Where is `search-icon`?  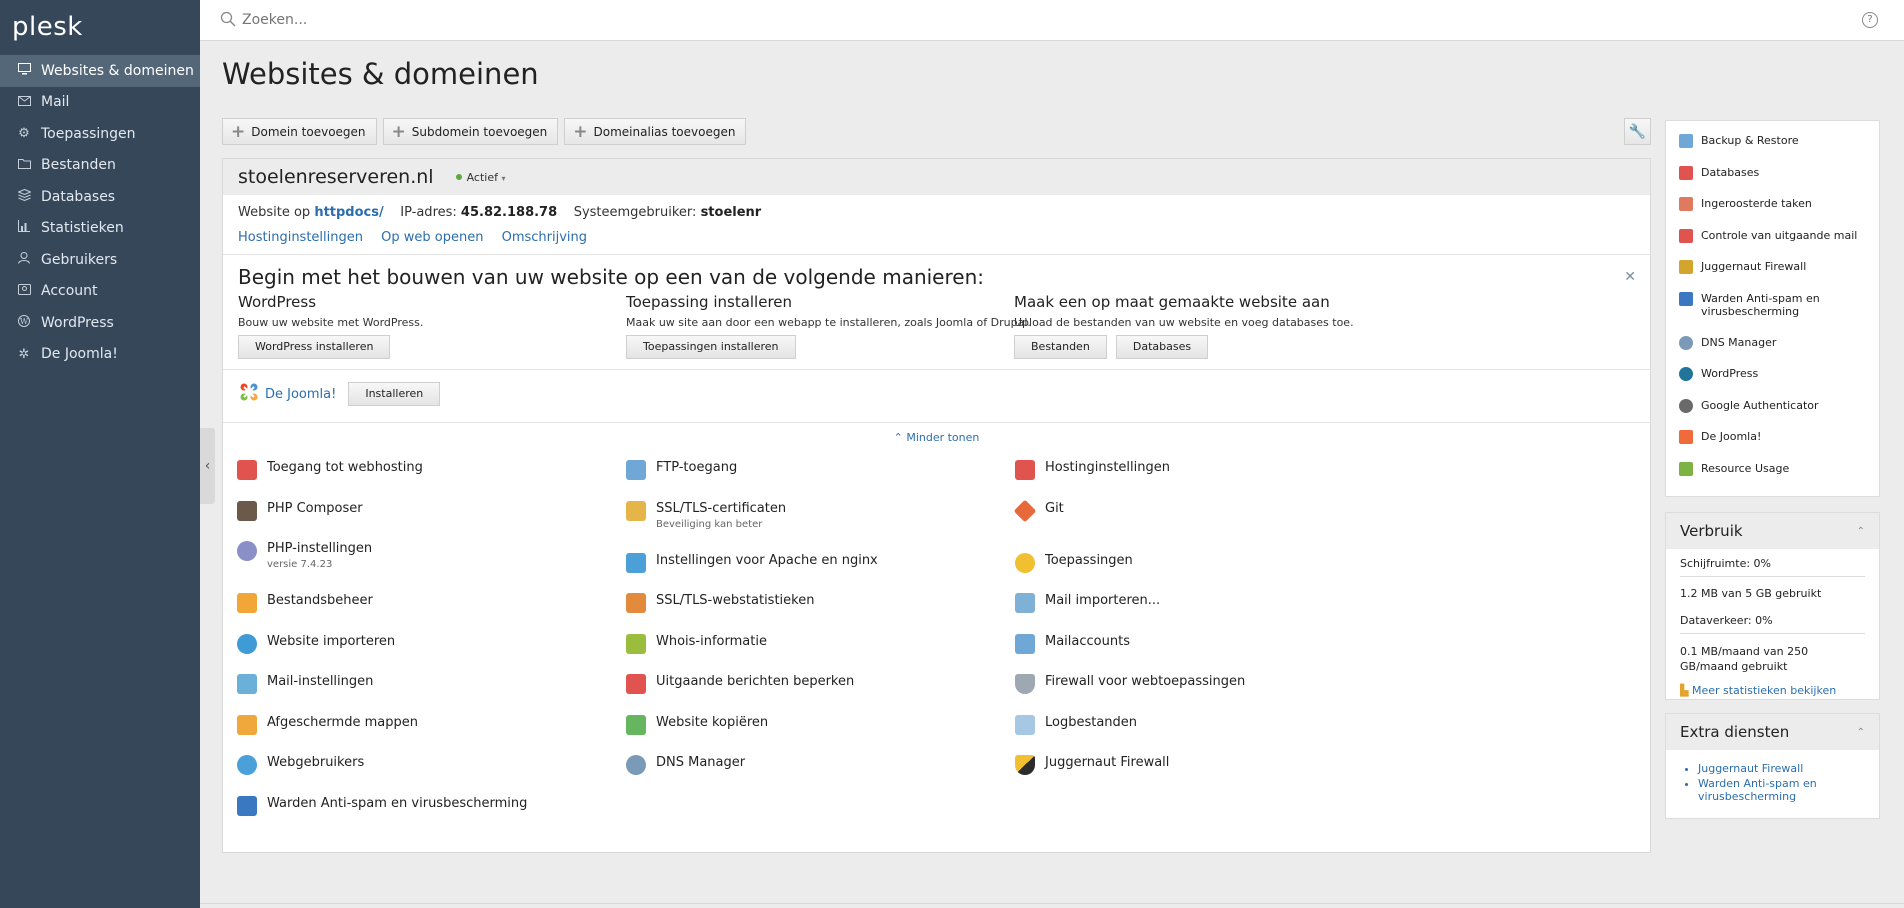
search-icon is located at coordinates (229, 20).